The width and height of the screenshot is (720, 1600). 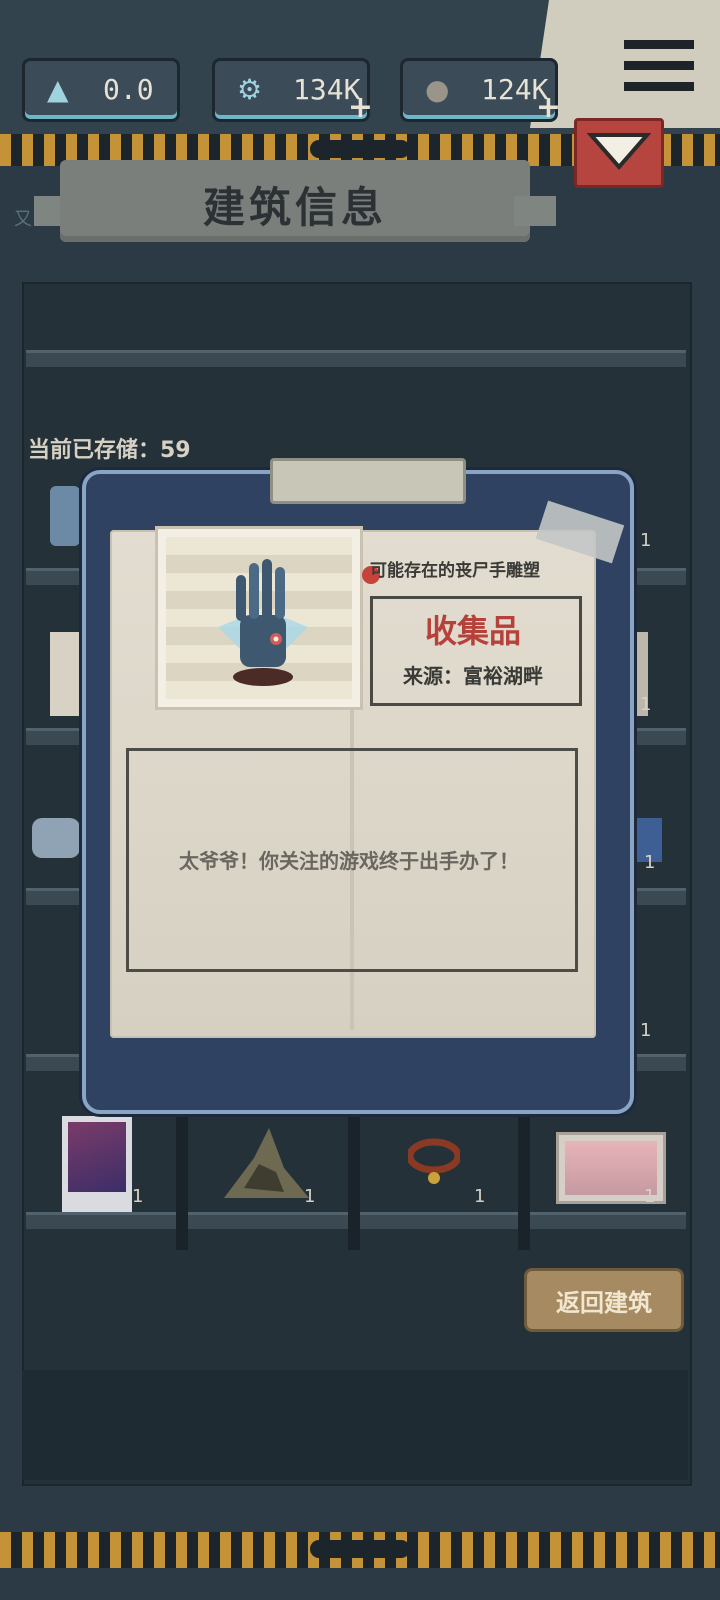 I want to click on storage-count-label: 当前已存储：59, so click(x=109, y=450).